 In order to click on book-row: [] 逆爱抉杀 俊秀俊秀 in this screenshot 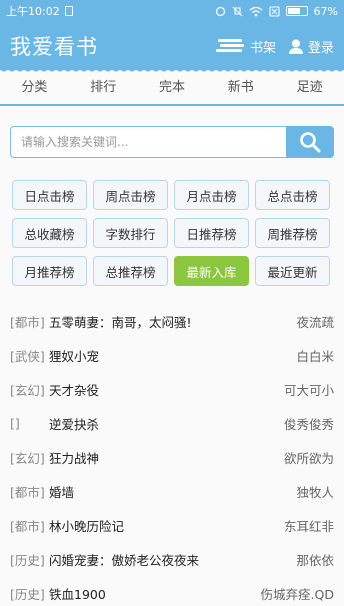, I will do `click(172, 423)`.